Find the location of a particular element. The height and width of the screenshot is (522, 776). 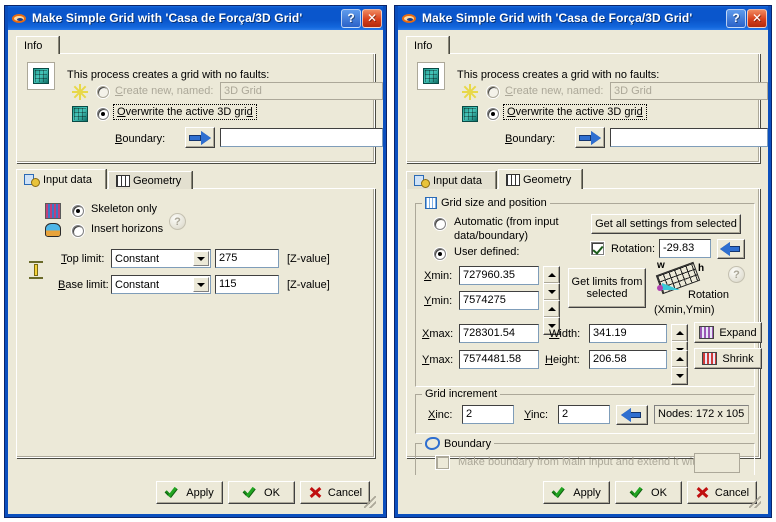

radio-skeleton-only is located at coordinates (78, 211).